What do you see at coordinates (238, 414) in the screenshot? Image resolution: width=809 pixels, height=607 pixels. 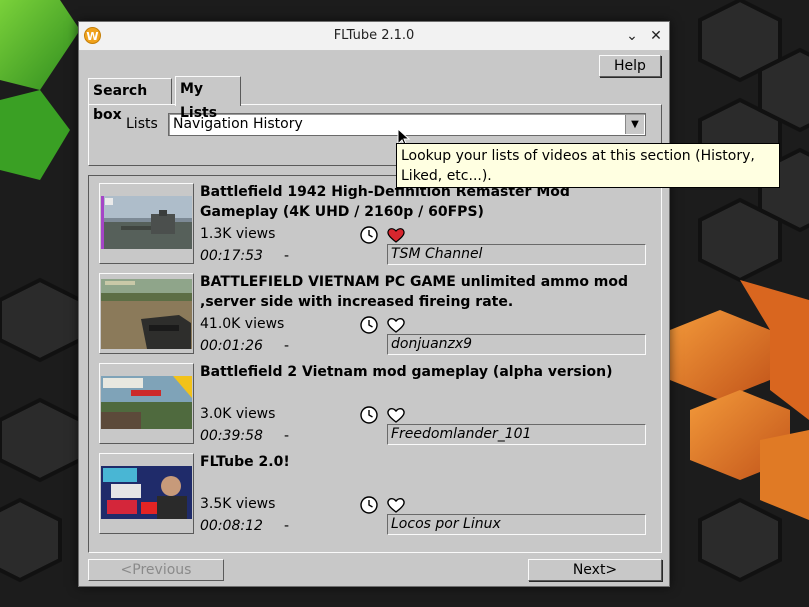 I see `video-views: 3.0K views` at bounding box center [238, 414].